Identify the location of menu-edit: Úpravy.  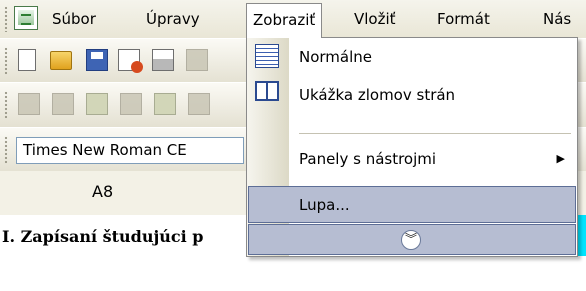
(173, 19).